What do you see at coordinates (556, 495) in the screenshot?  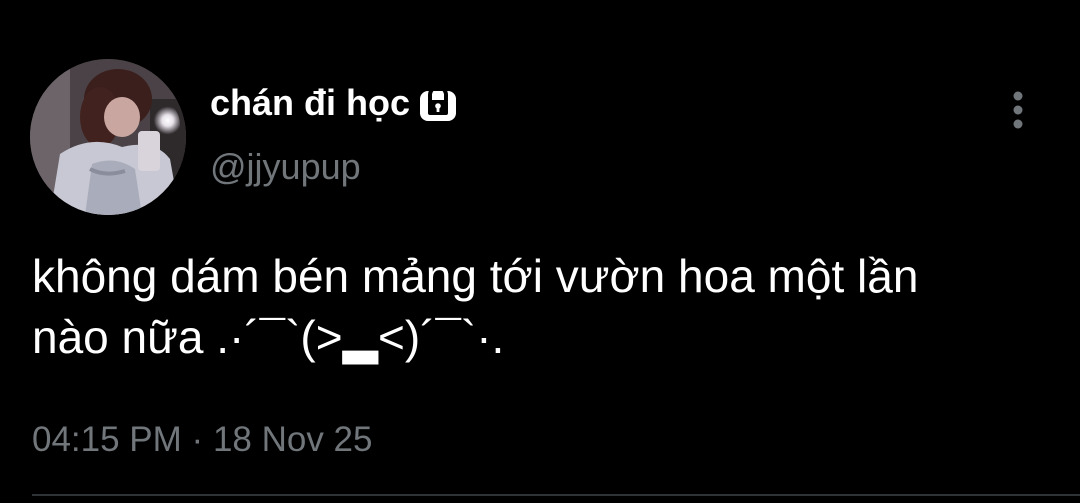 I see `divider` at bounding box center [556, 495].